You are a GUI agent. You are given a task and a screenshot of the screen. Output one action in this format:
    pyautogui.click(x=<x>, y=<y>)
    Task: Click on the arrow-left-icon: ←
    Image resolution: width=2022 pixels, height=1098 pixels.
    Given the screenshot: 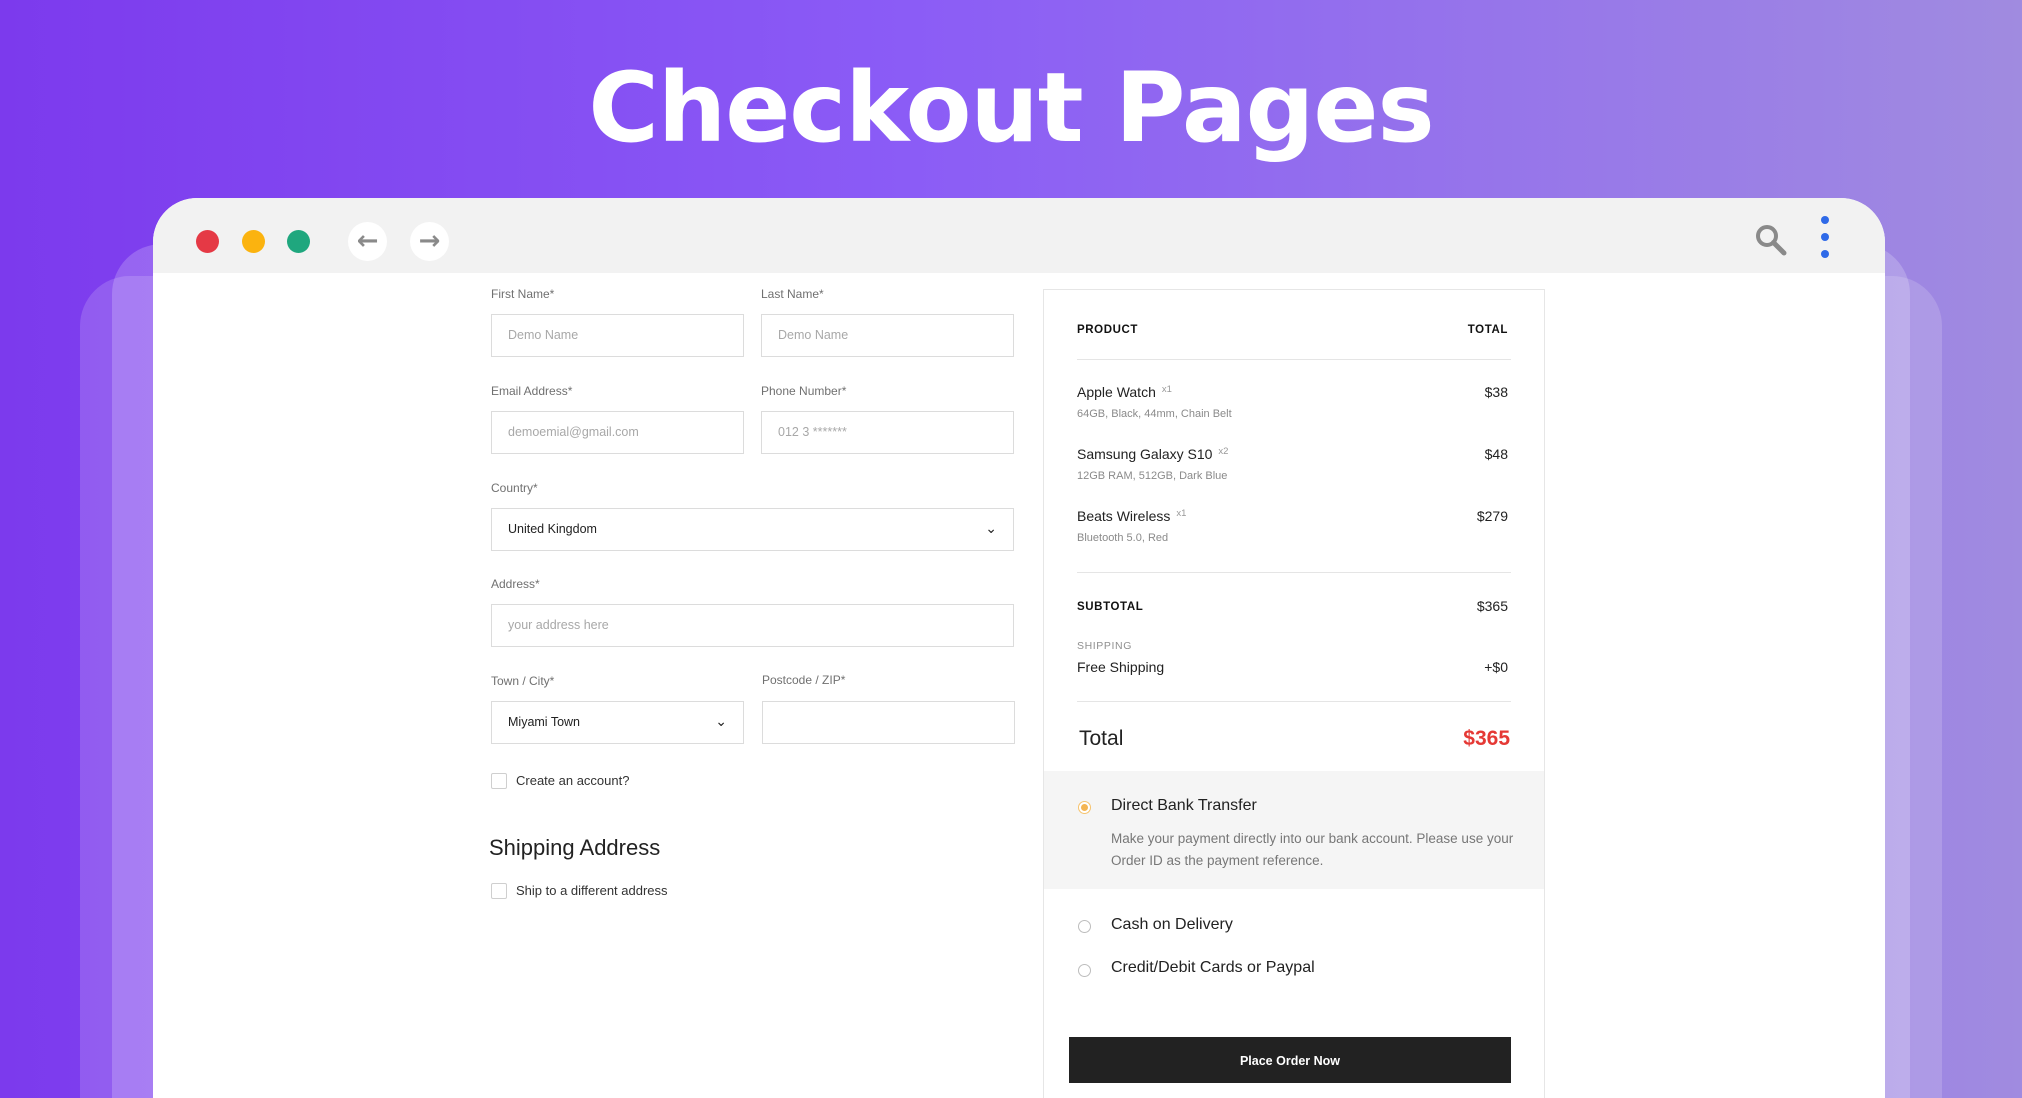 What is the action you would take?
    pyautogui.click(x=367, y=241)
    